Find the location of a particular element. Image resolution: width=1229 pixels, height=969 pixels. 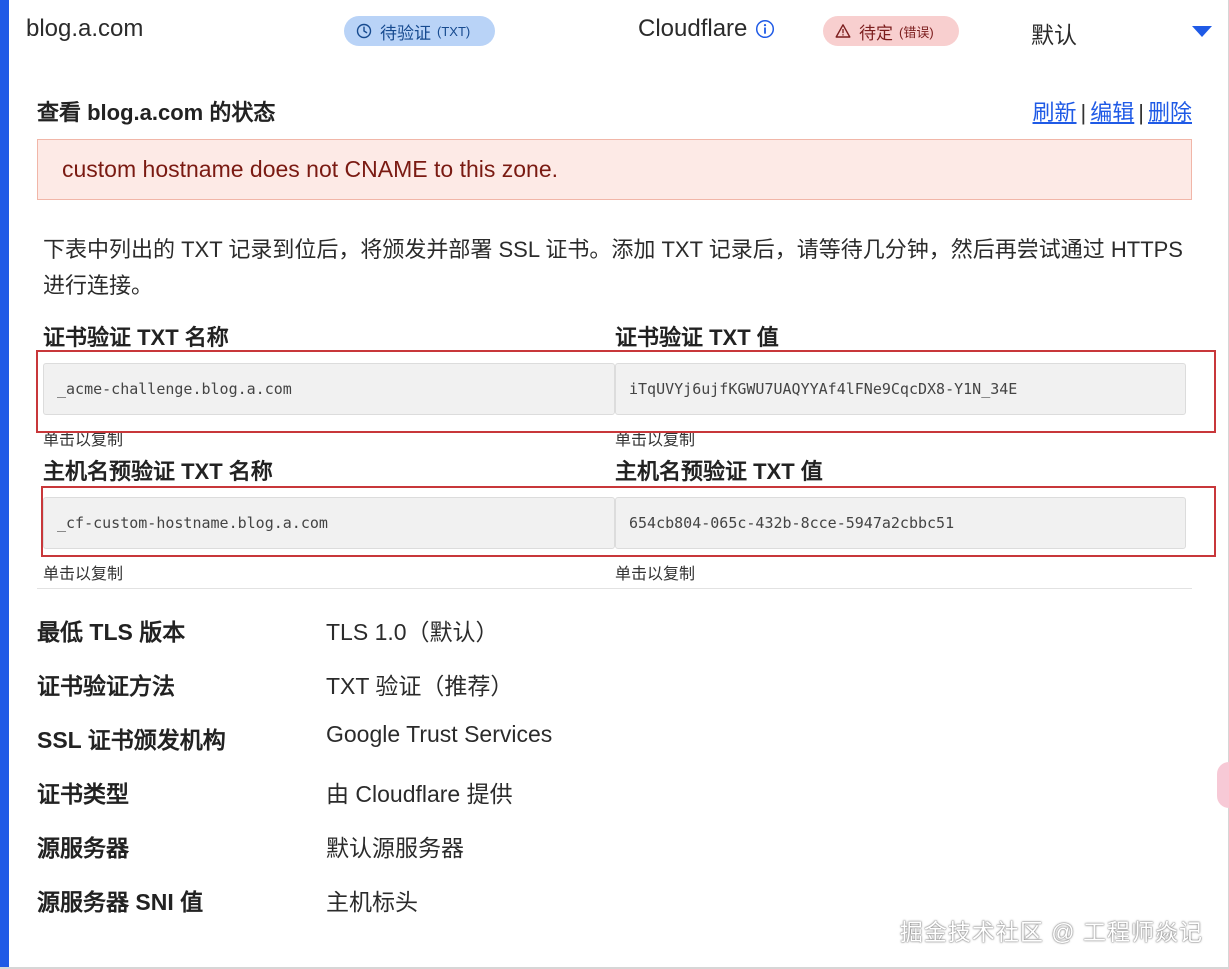

host-txt-value-label: 主机名预验证 TXT 值 is located at coordinates (719, 471).